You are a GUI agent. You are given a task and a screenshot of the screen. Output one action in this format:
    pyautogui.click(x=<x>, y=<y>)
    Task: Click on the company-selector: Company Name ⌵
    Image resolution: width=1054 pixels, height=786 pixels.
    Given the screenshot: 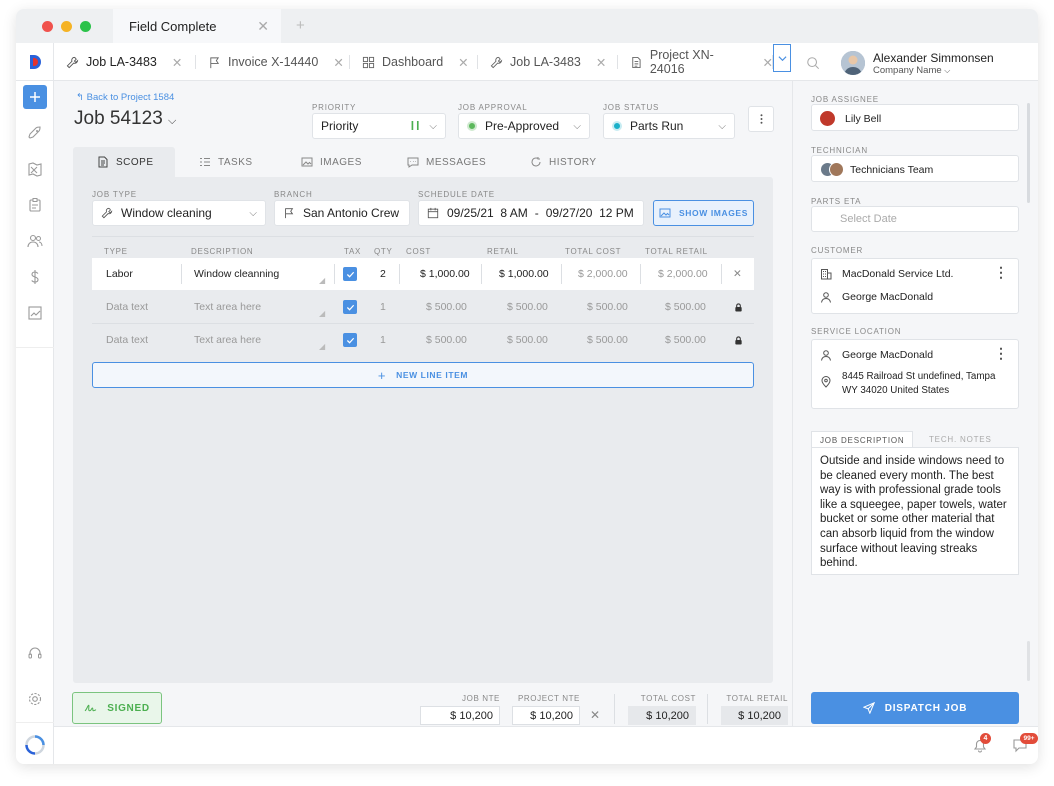 What is the action you would take?
    pyautogui.click(x=911, y=70)
    